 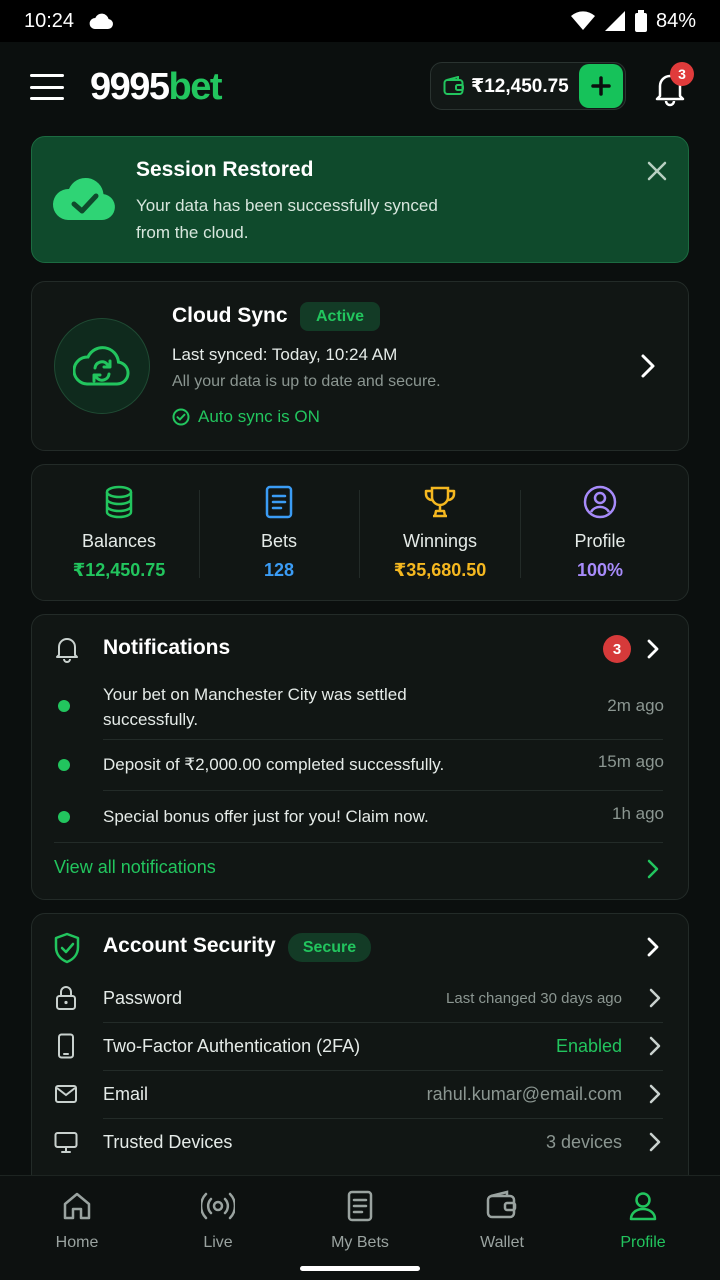 I want to click on nav-label: Wallet, so click(x=502, y=1242).